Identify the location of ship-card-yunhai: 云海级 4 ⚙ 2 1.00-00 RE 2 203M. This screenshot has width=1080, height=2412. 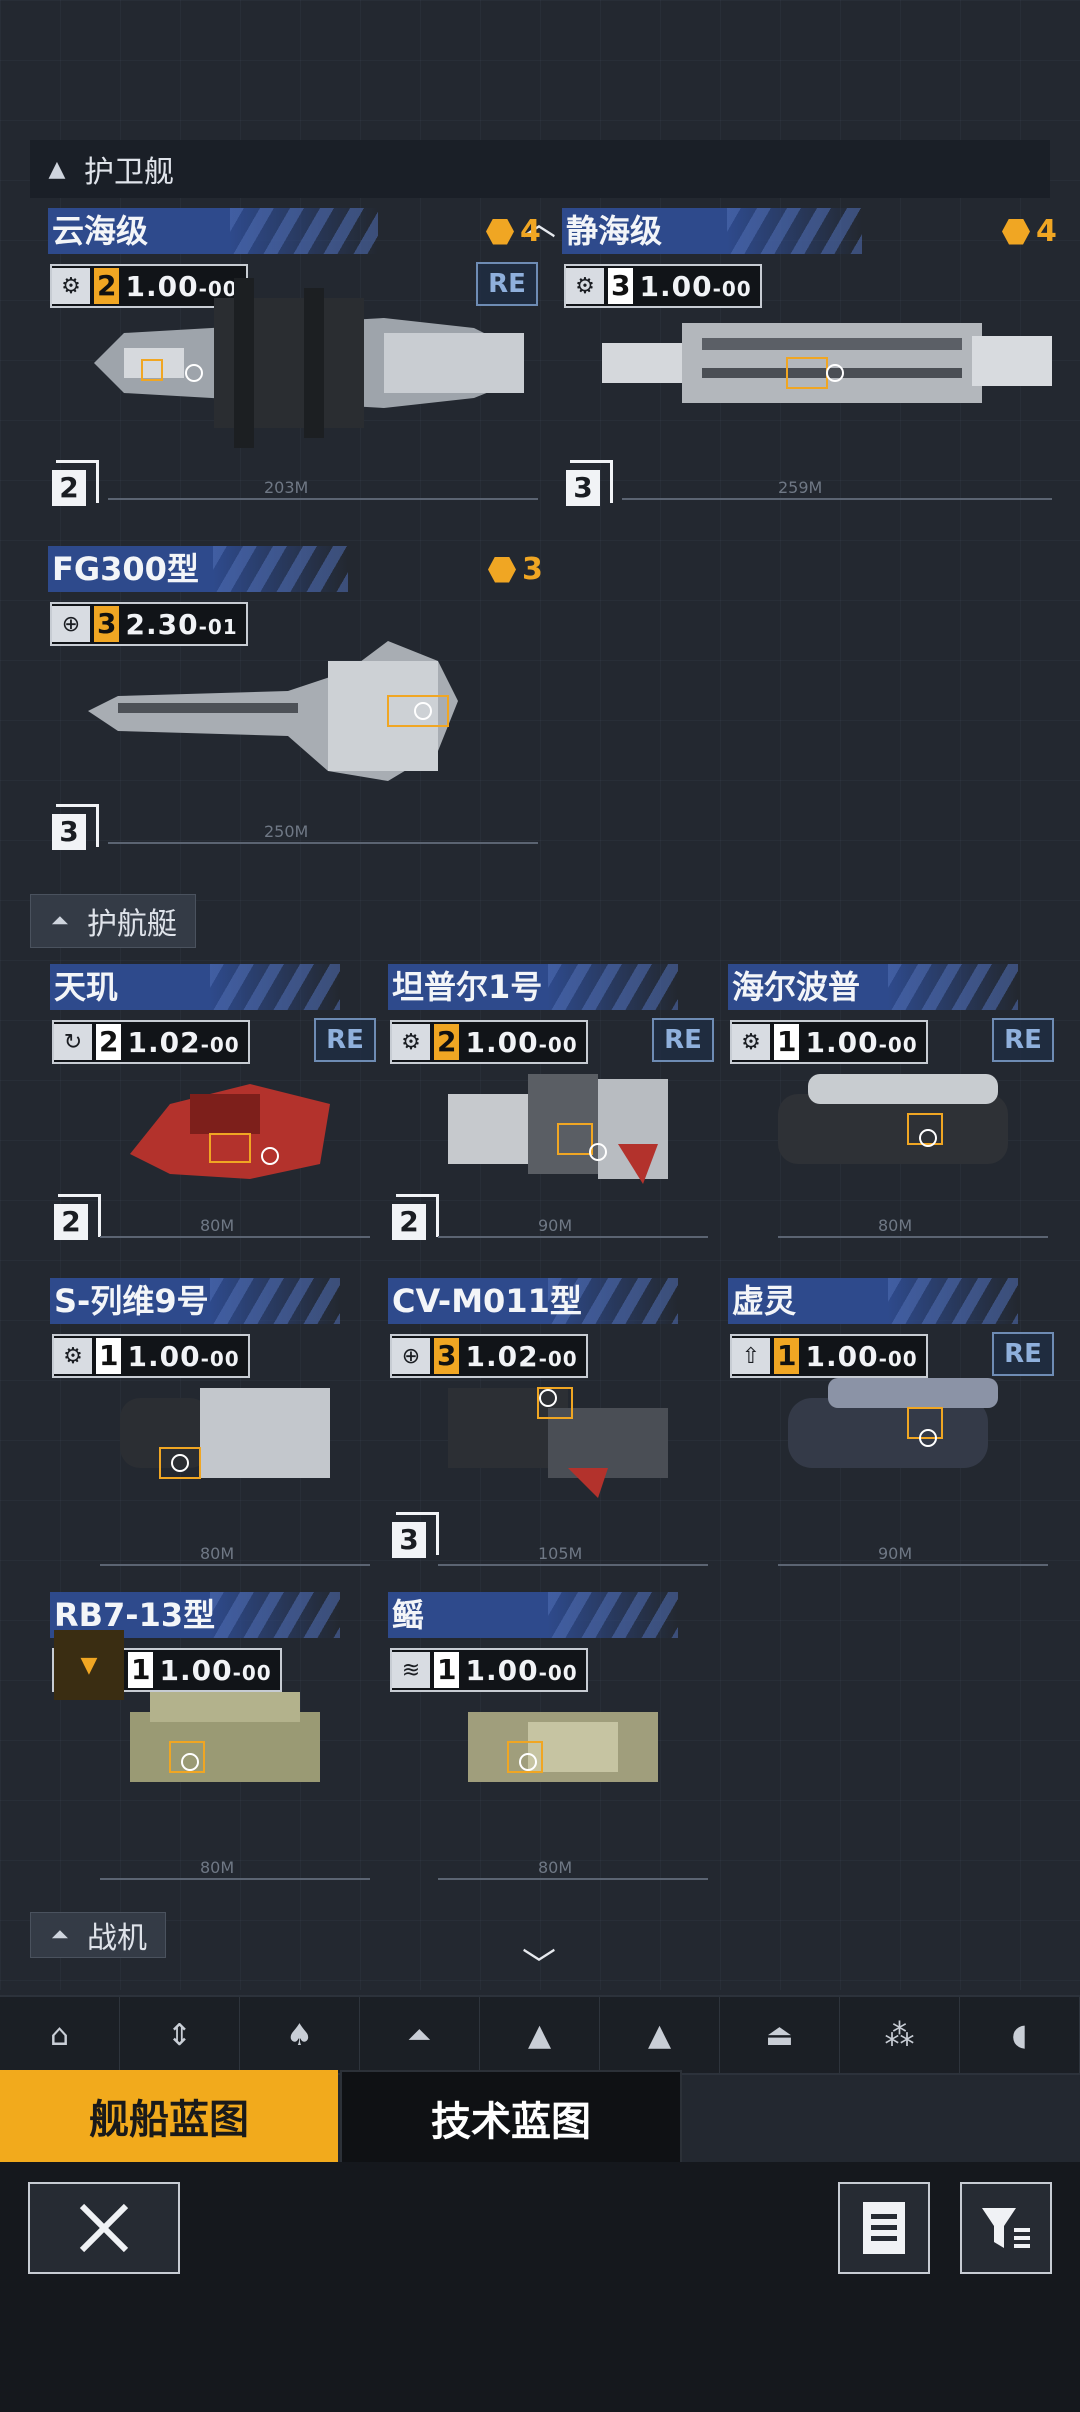
(298, 358).